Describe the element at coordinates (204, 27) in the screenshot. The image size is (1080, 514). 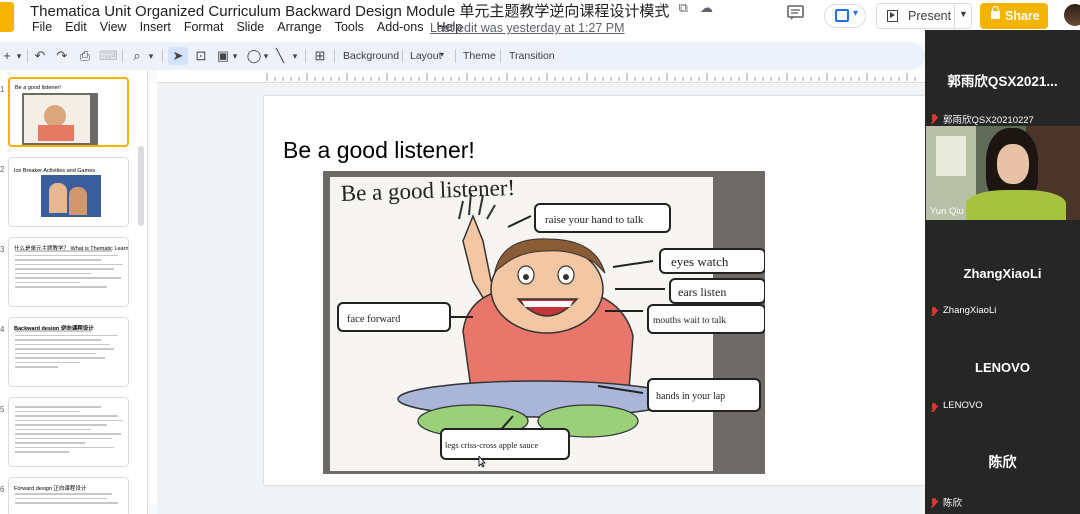
I see `menu-format: Format` at that location.